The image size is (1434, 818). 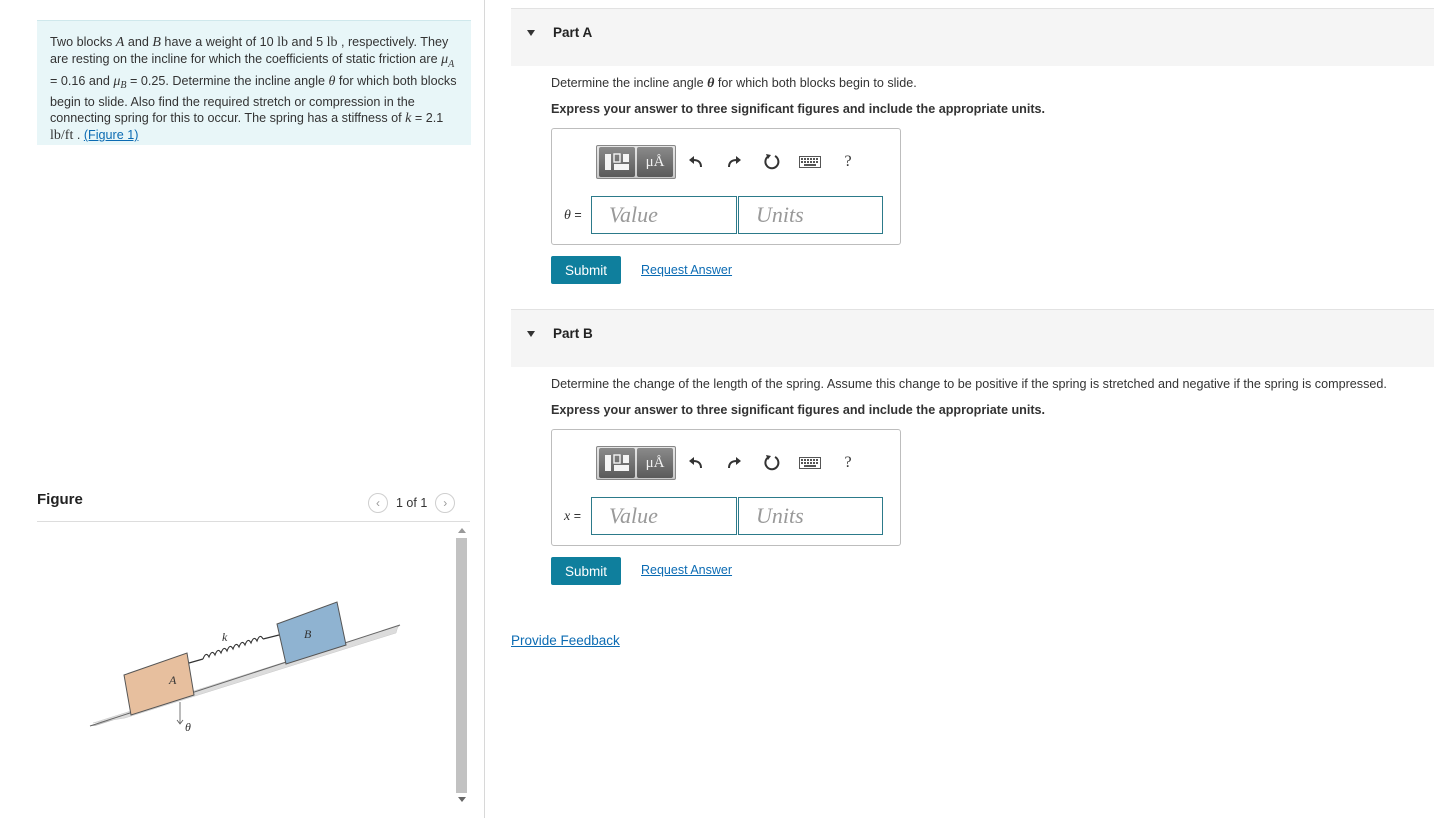 I want to click on figure-diagram: A B k θ, so click(x=245, y=667).